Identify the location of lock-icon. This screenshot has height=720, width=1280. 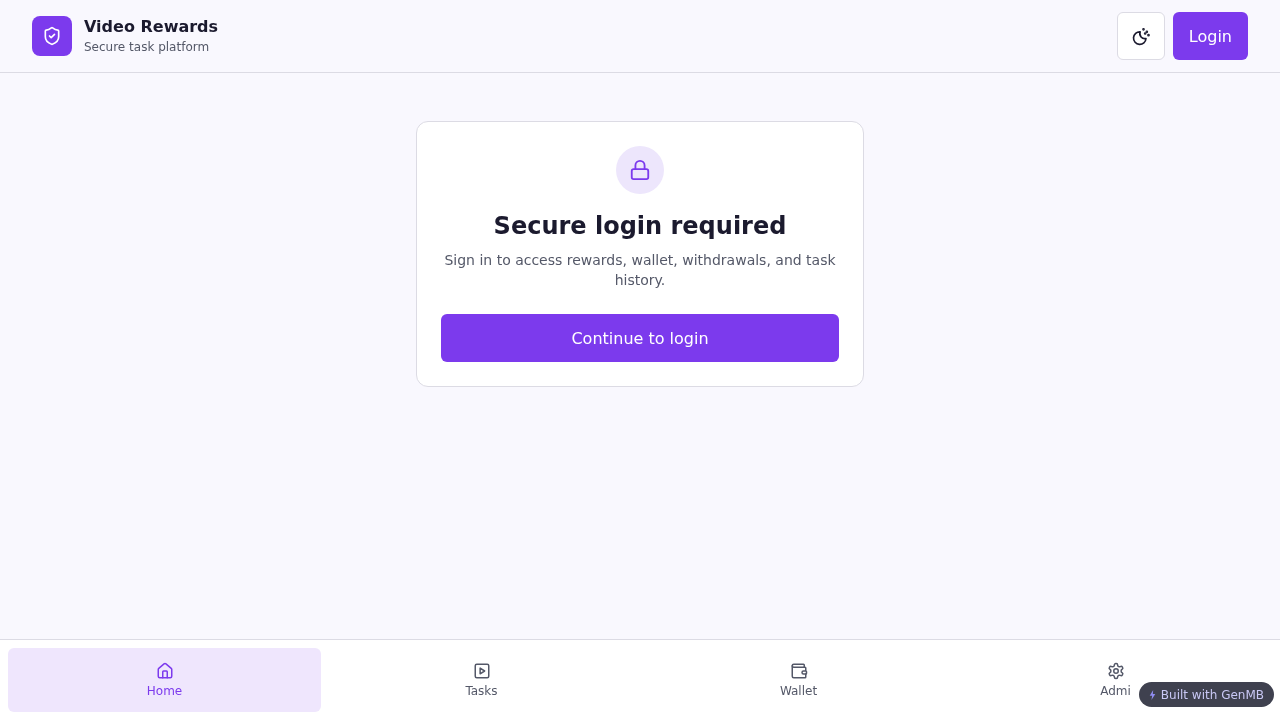
(640, 170).